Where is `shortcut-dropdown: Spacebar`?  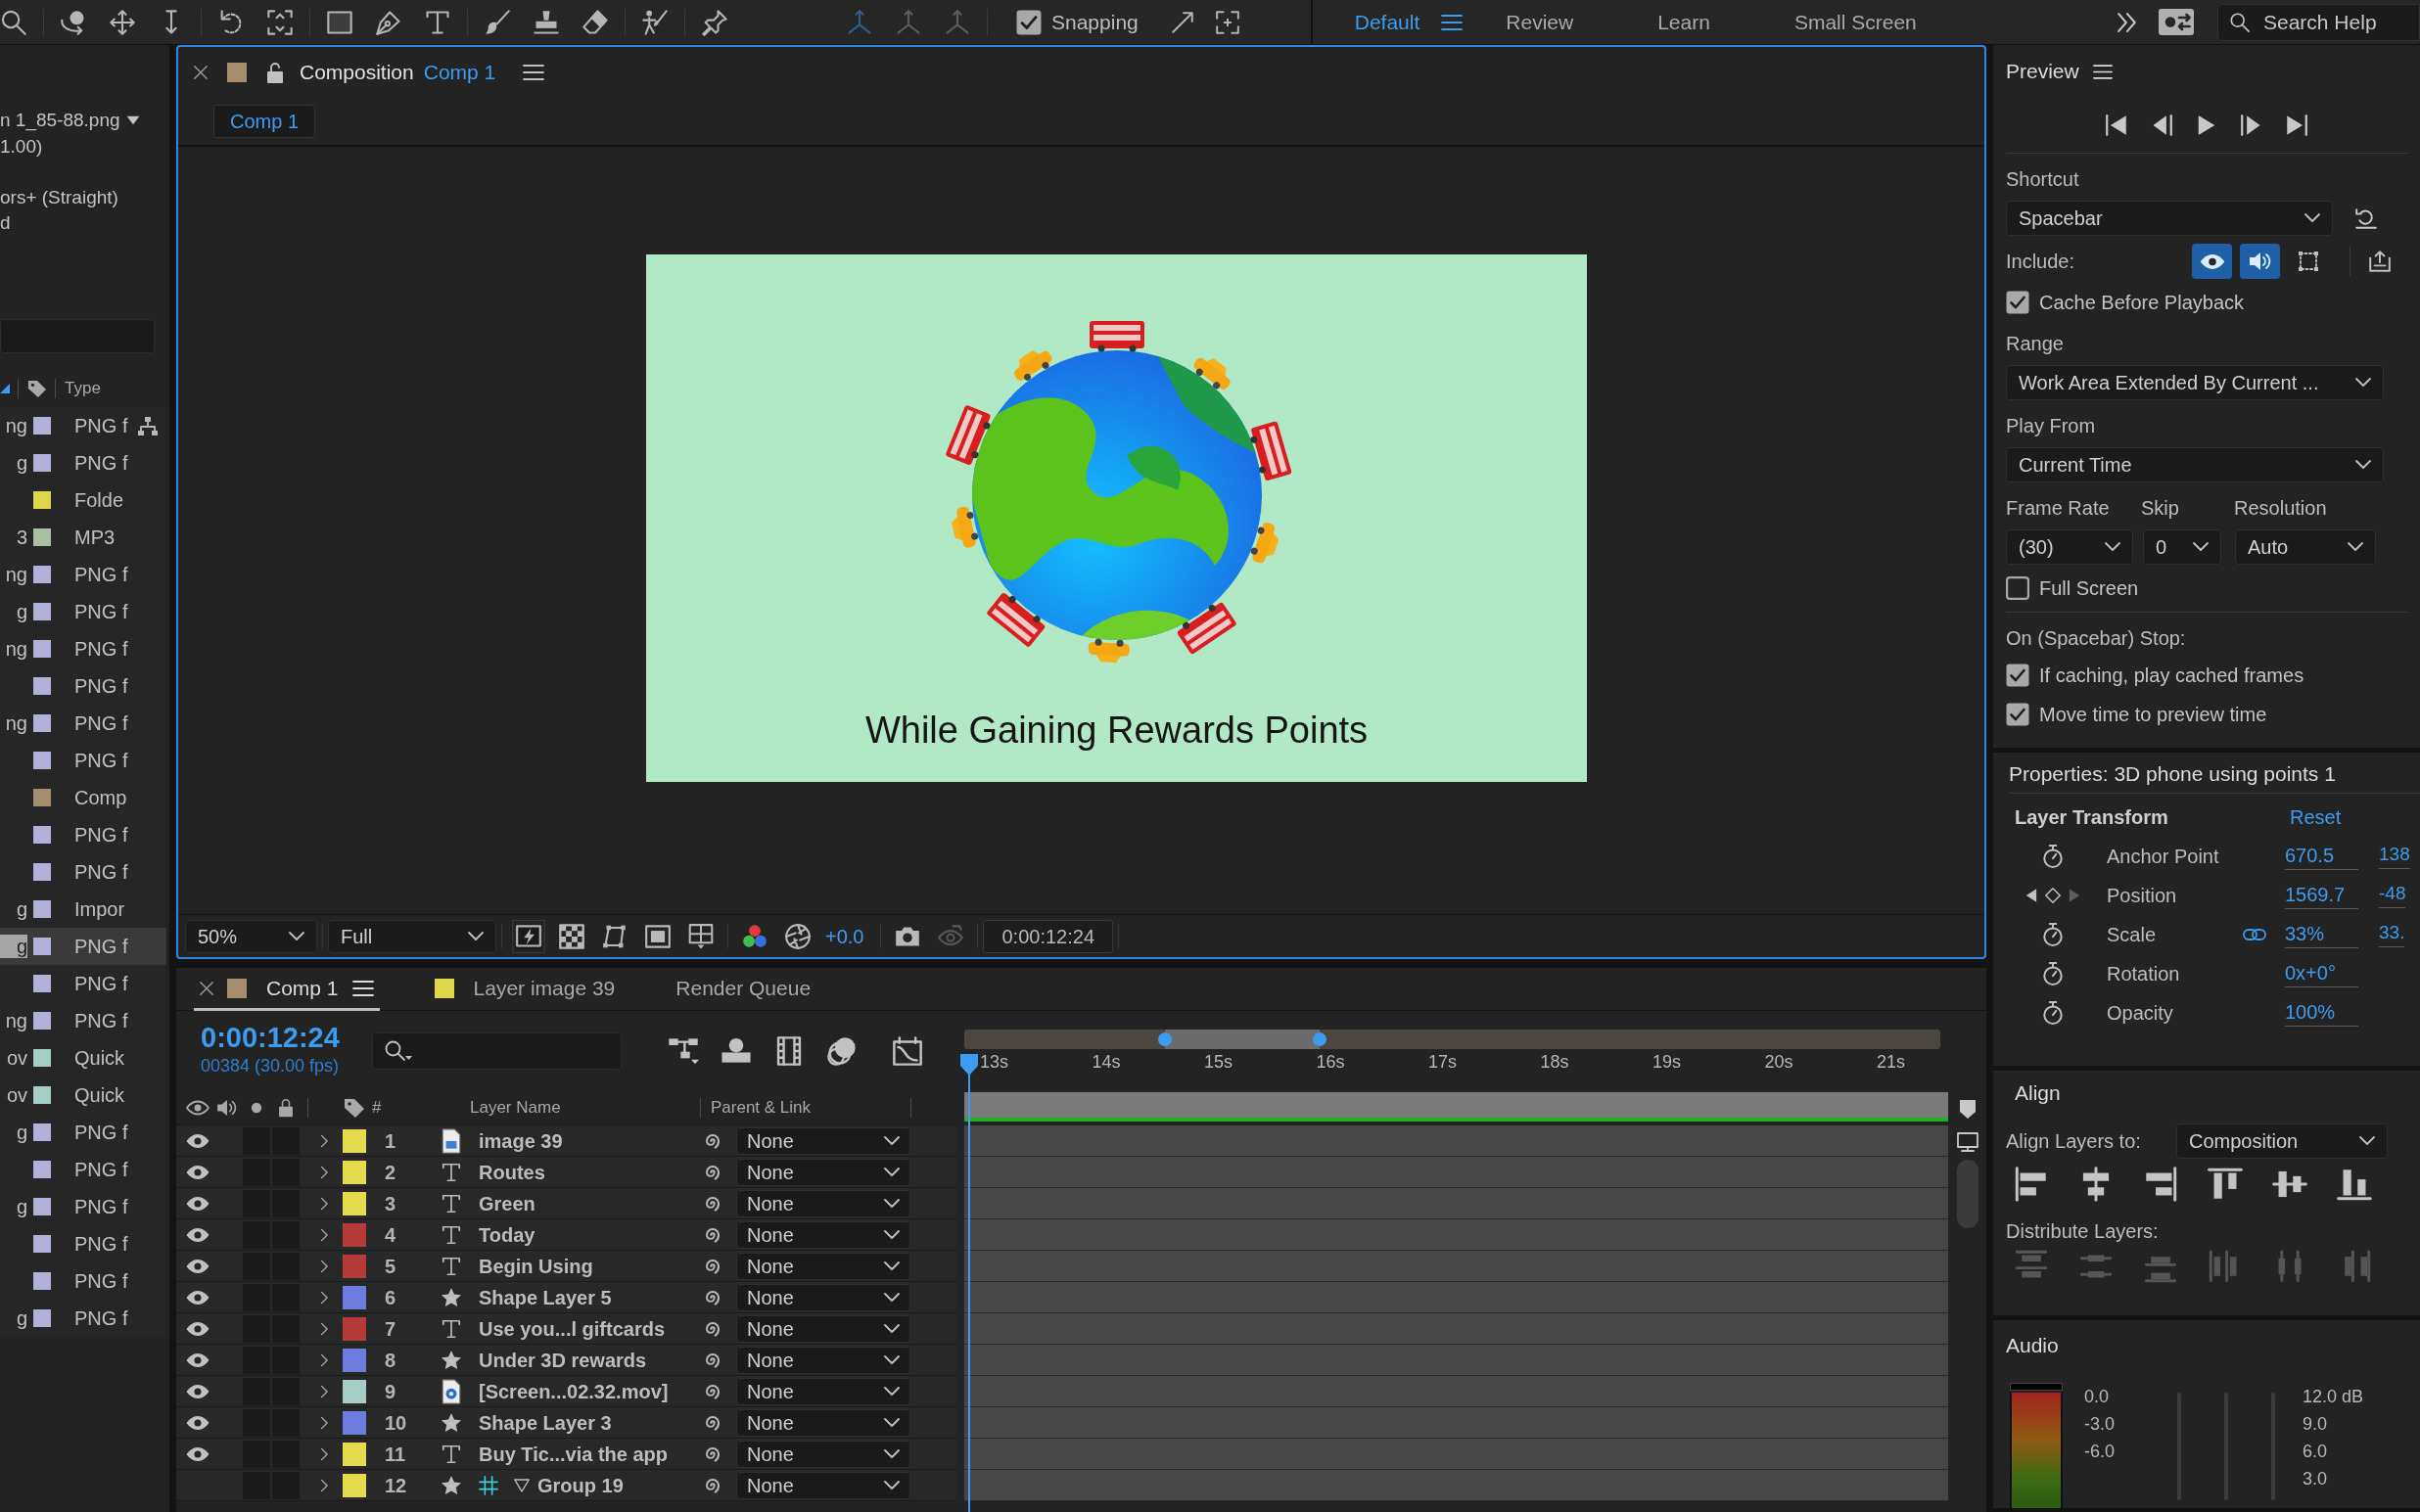
shortcut-dropdown: Spacebar is located at coordinates (2169, 218).